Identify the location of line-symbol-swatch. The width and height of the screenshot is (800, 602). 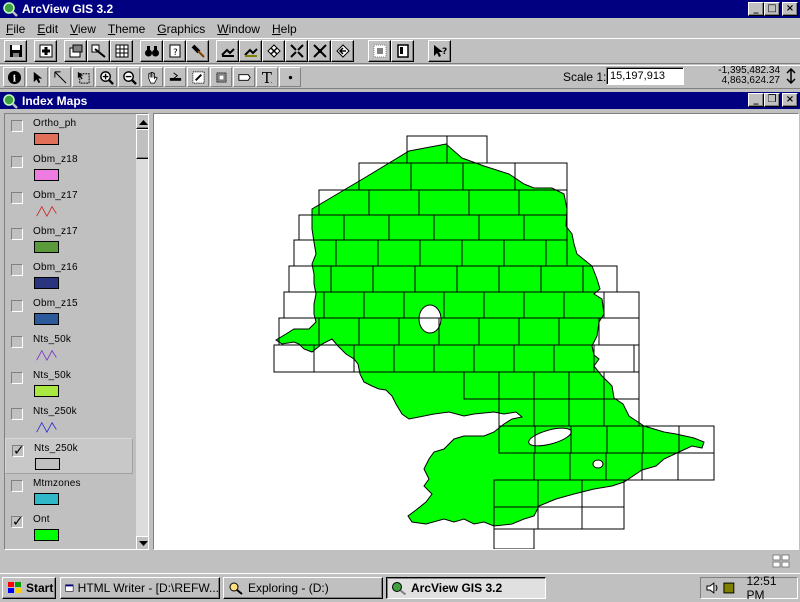
(46, 211).